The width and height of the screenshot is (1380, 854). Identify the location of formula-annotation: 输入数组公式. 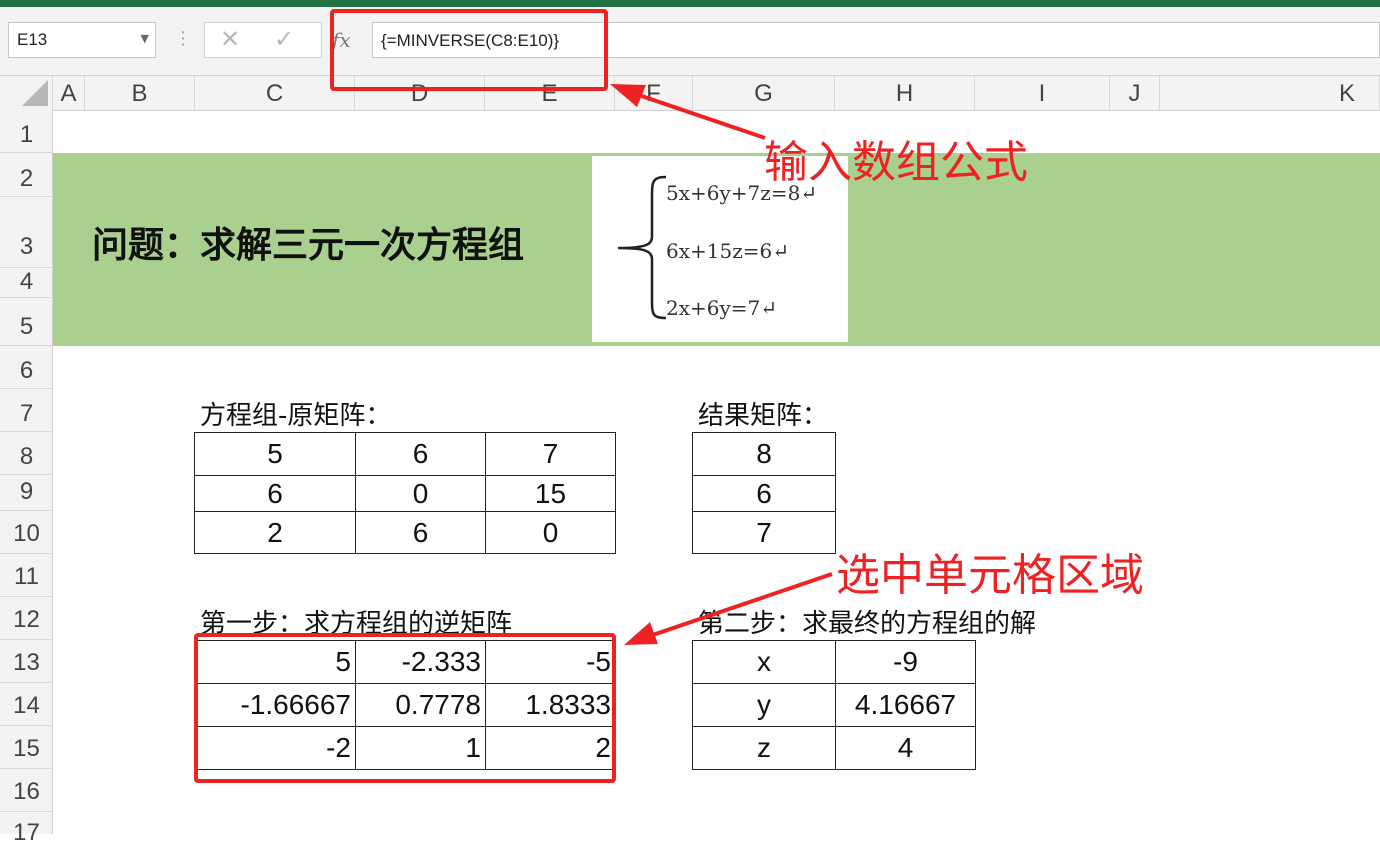
(896, 162).